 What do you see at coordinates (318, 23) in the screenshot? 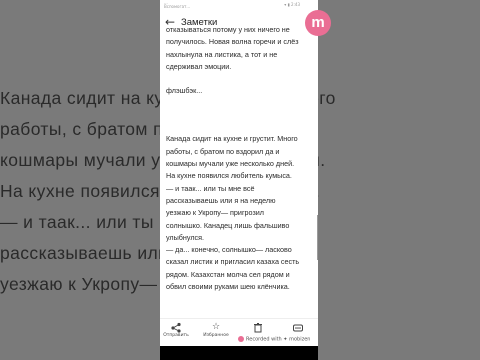
I see `mobizen-logo: m` at bounding box center [318, 23].